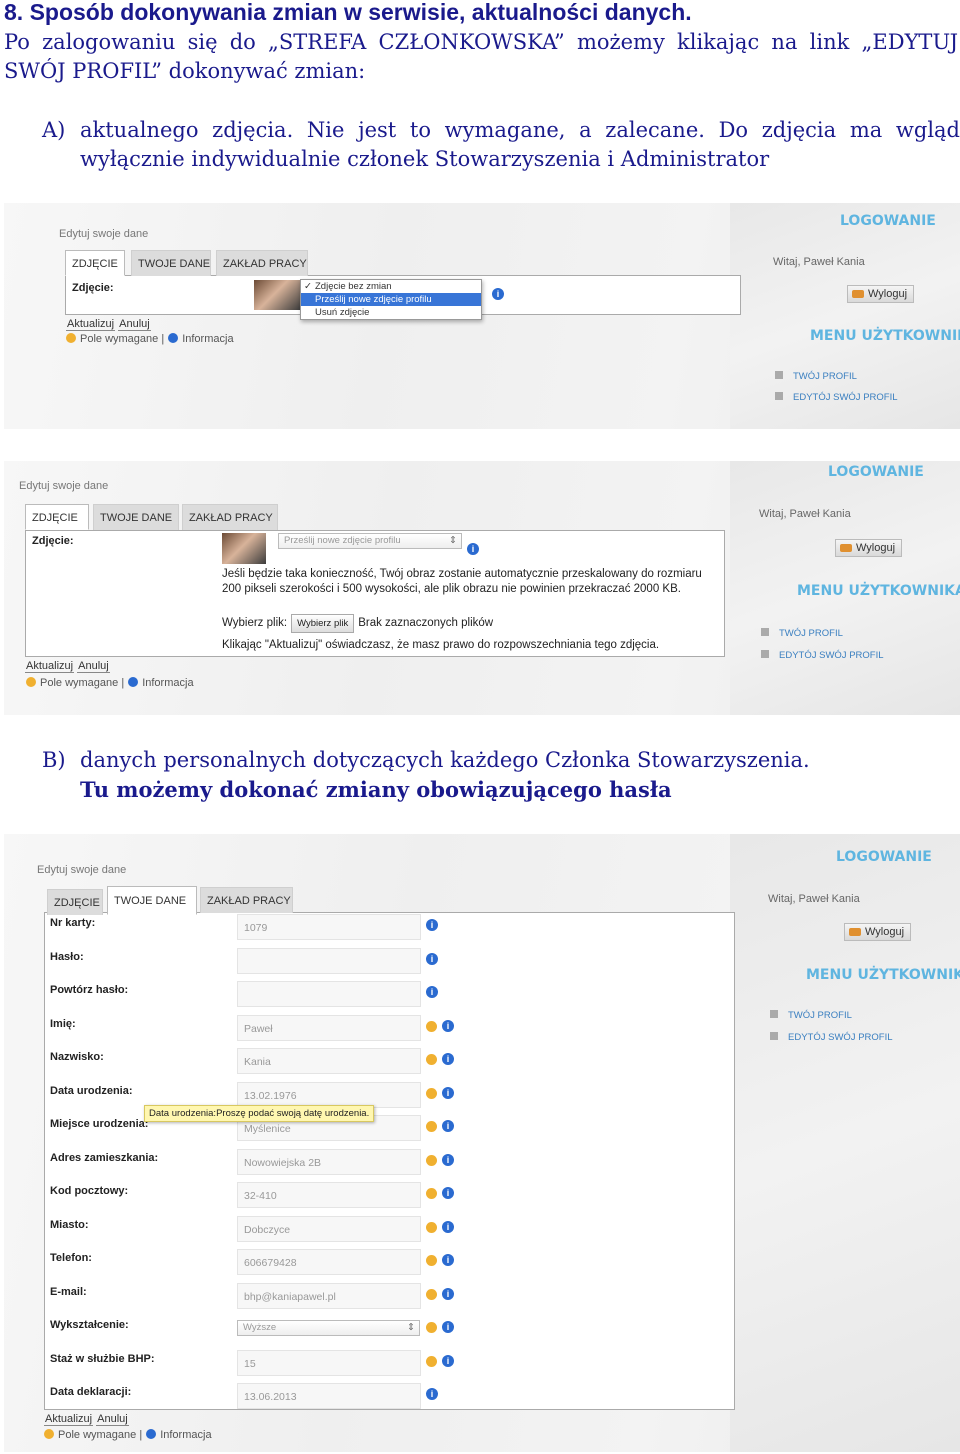  Describe the element at coordinates (323, 623) in the screenshot. I see `choose-file-button: Wybierz plik` at that location.